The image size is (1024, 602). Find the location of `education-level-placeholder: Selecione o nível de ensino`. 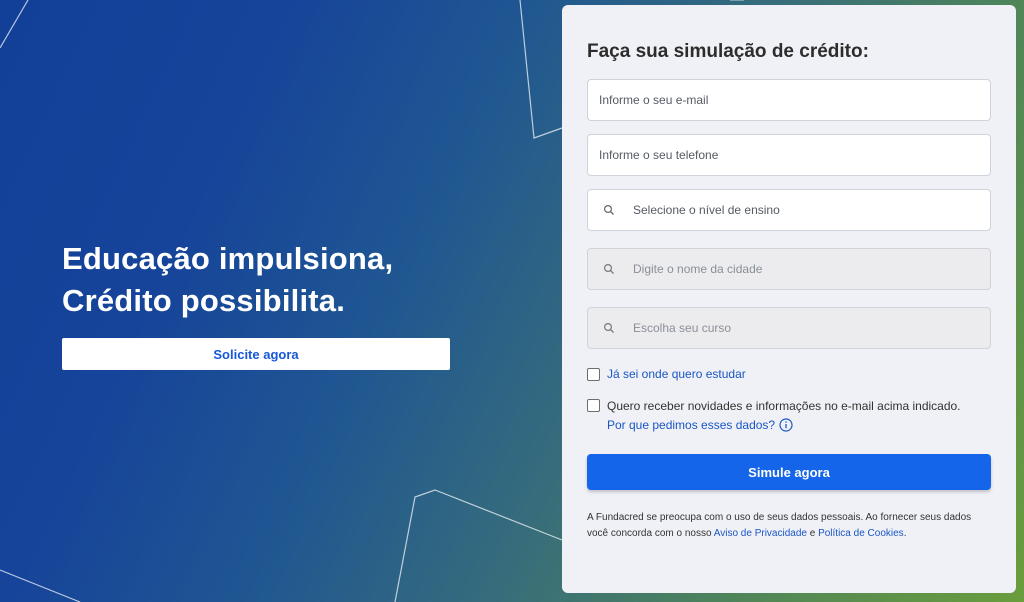

education-level-placeholder: Selecione o nível de ensino is located at coordinates (706, 210).